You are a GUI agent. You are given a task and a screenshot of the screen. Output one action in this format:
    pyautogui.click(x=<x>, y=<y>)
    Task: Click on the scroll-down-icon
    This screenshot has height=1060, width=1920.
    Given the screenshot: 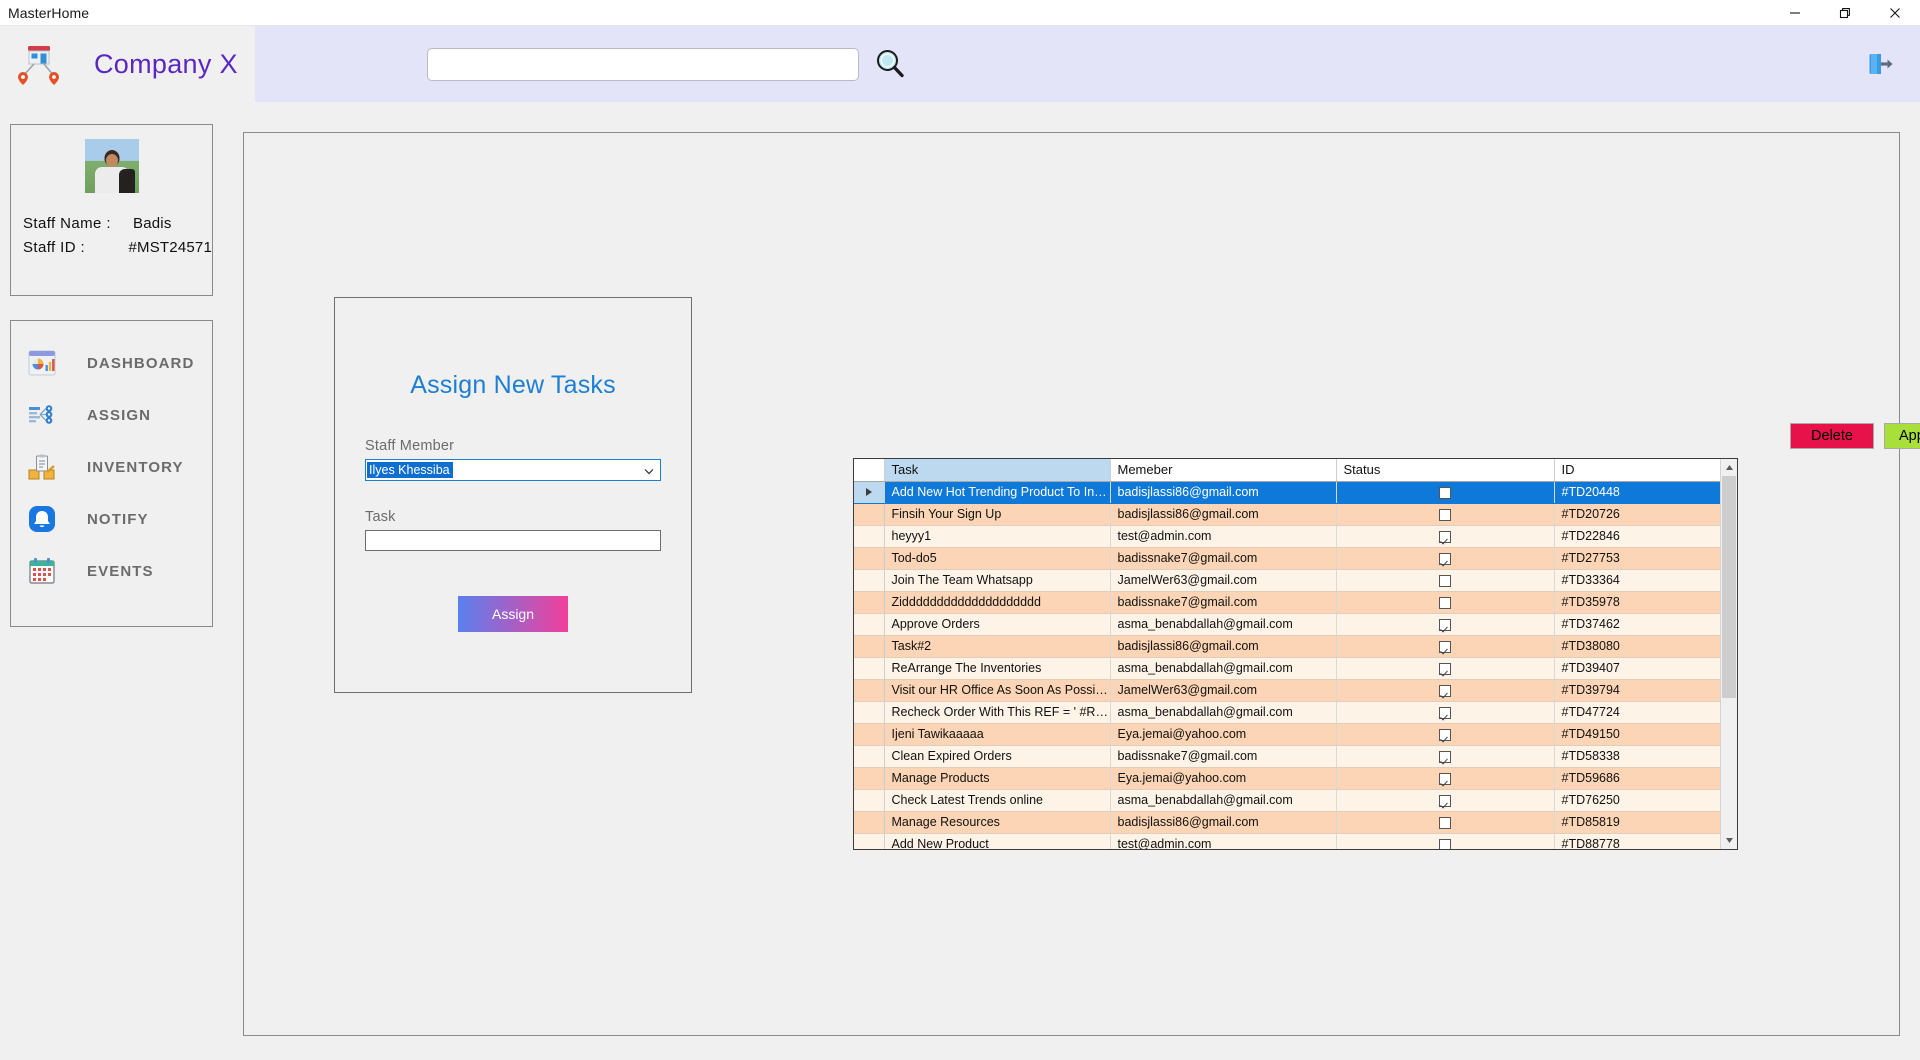 What is the action you would take?
    pyautogui.click(x=1729, y=840)
    